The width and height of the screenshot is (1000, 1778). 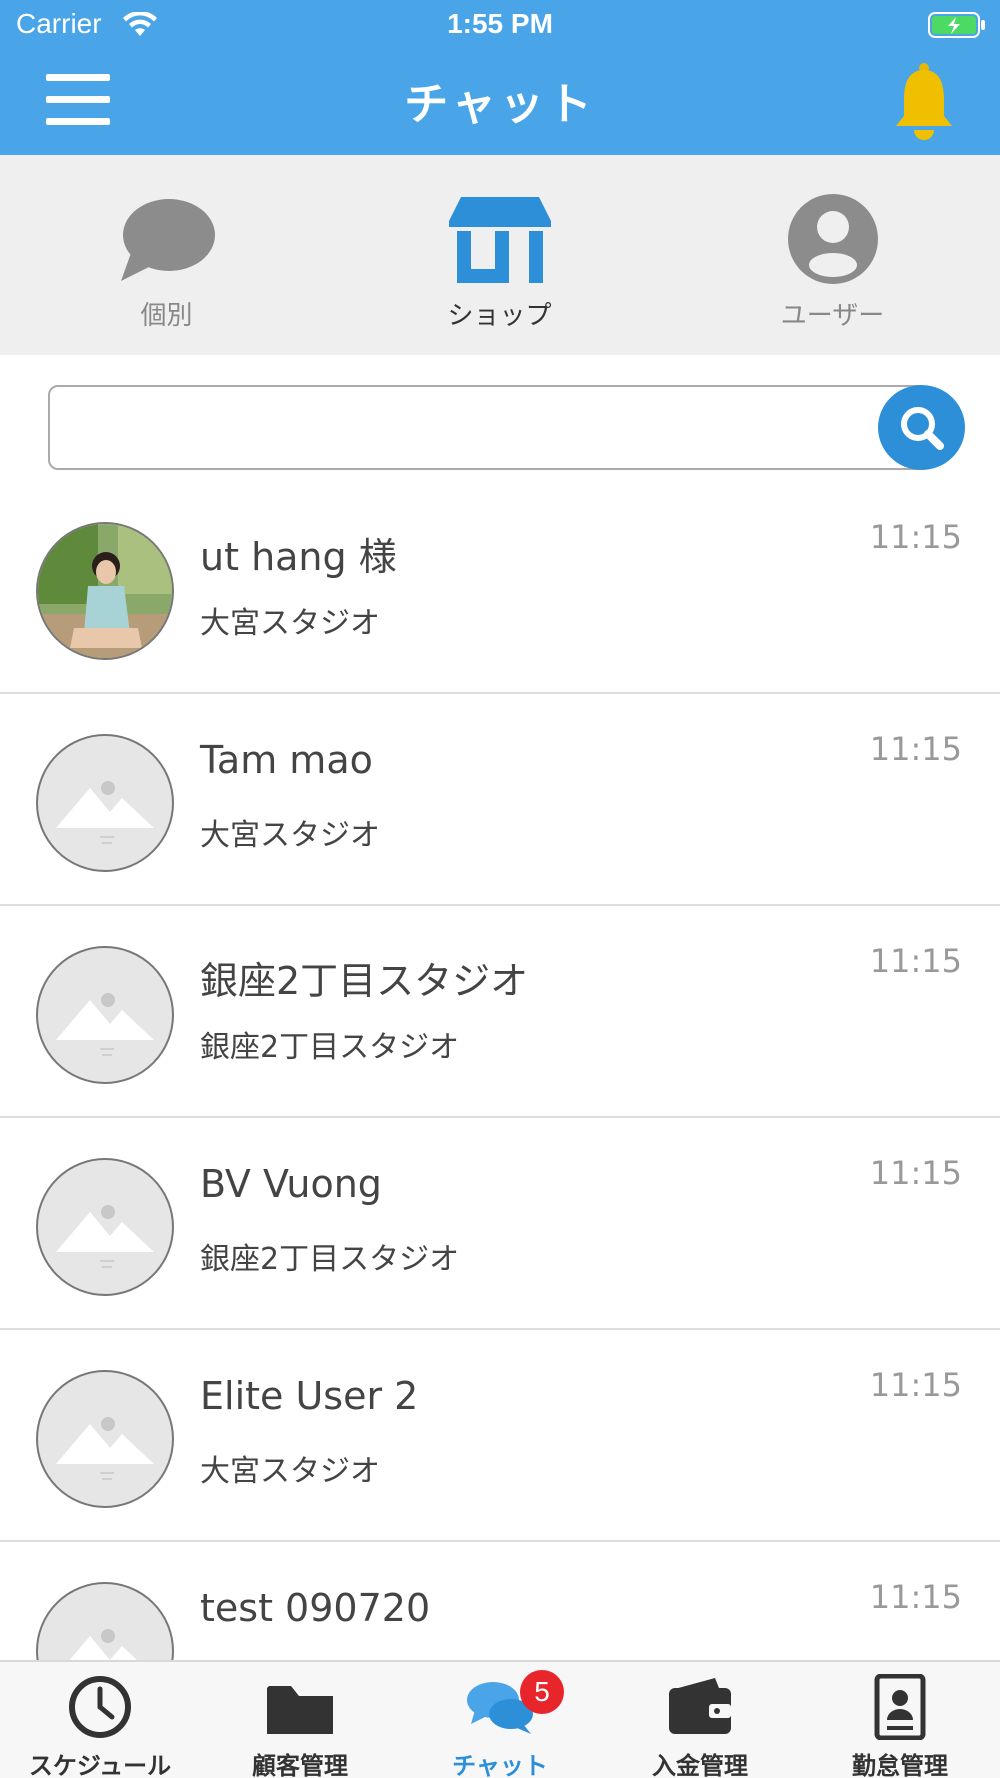 I want to click on wallet-icon, so click(x=700, y=1706).